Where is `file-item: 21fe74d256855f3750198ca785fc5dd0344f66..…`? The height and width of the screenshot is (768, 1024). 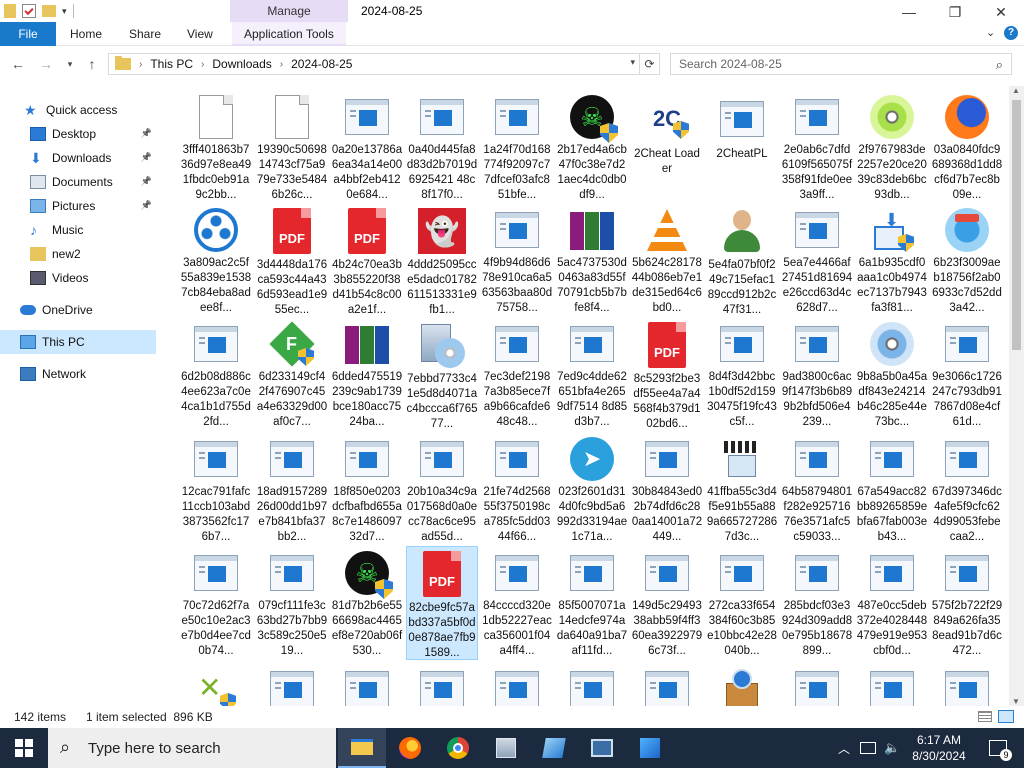
file-item: 21fe74d256855f3750198ca785fc5dd0344f66..… is located at coordinates (517, 489).